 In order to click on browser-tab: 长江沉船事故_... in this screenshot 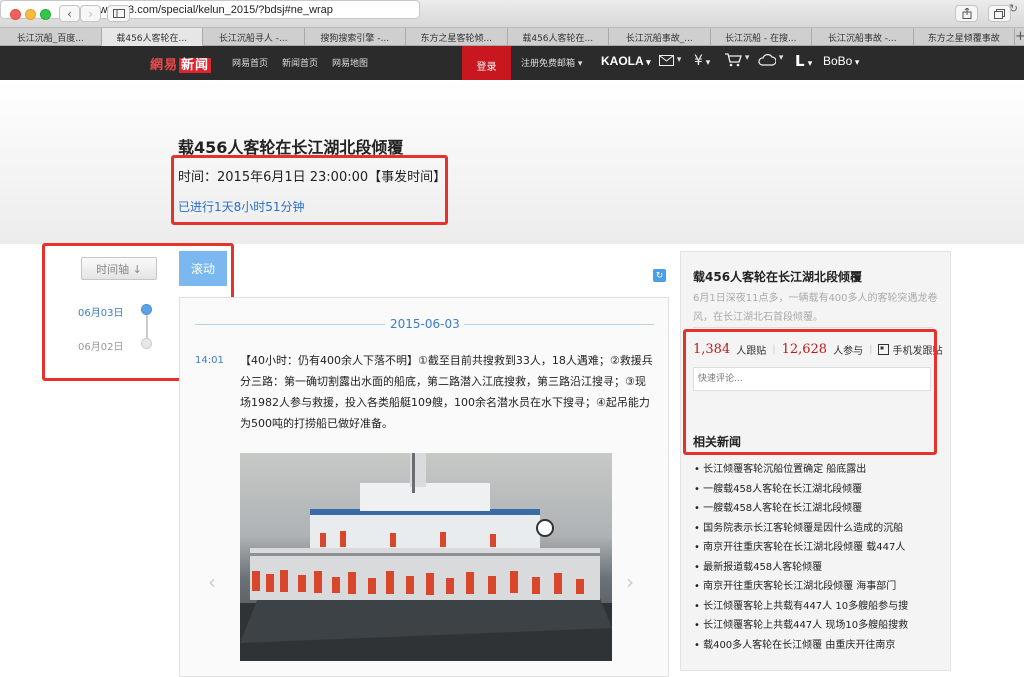, I will do `click(660, 37)`.